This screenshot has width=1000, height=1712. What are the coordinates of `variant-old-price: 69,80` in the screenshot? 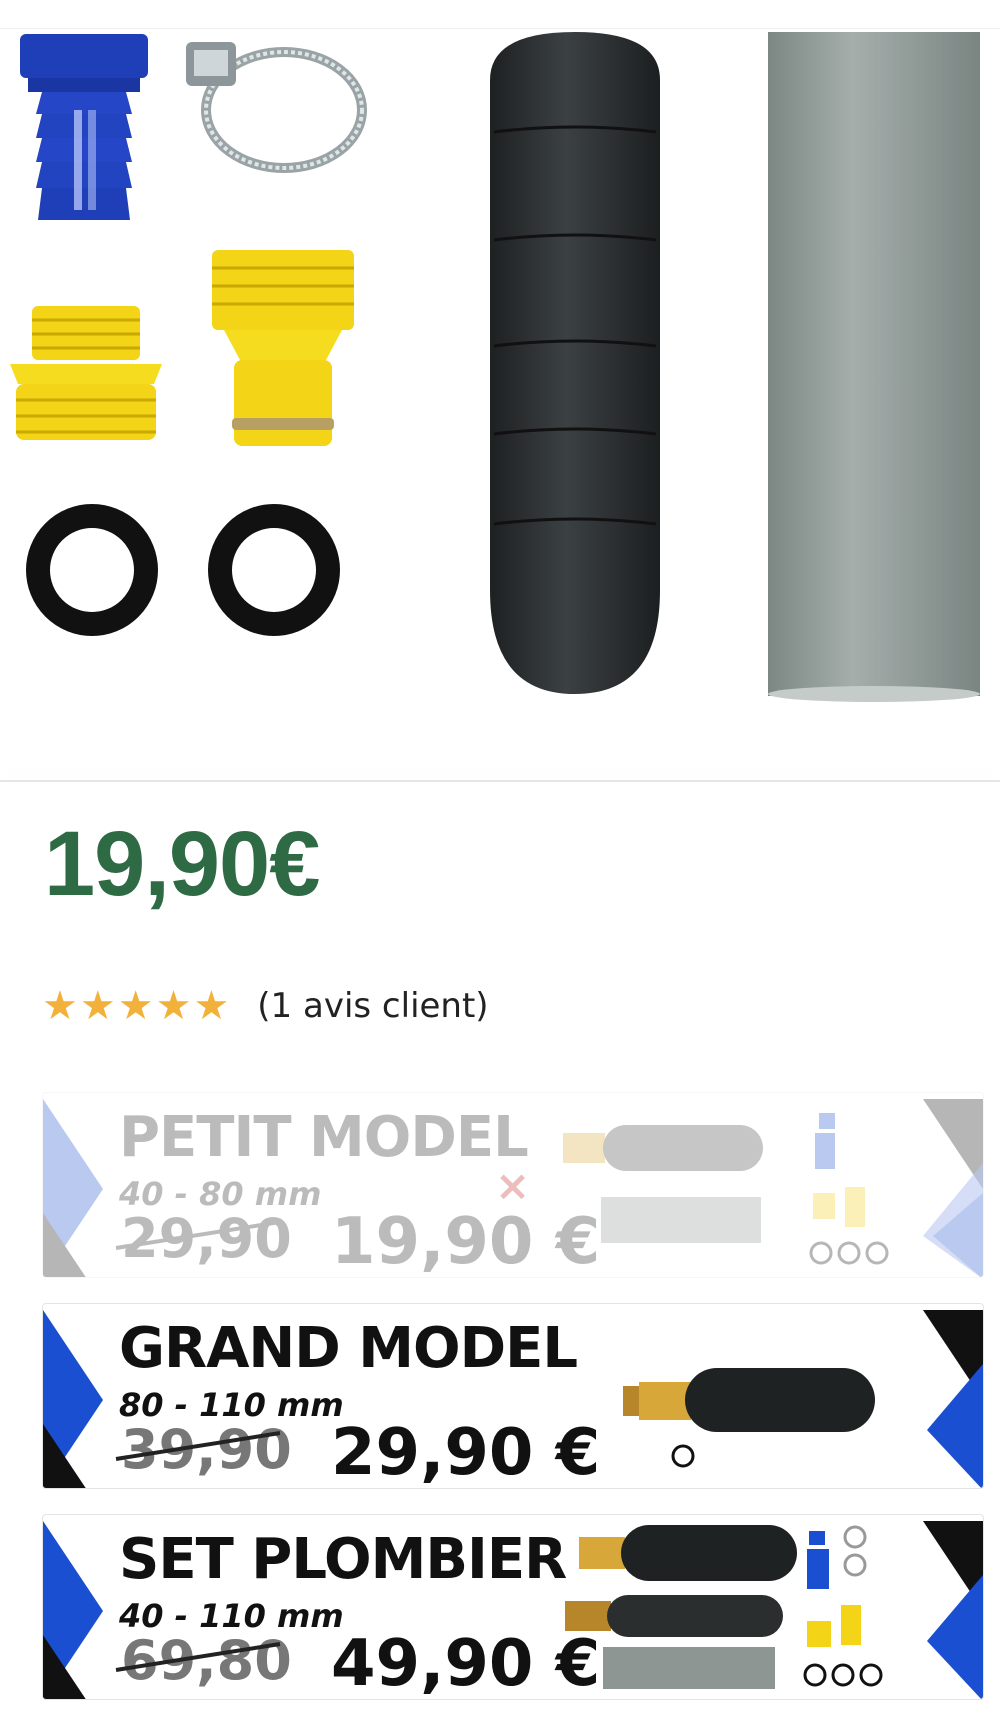 It's located at (206, 1660).